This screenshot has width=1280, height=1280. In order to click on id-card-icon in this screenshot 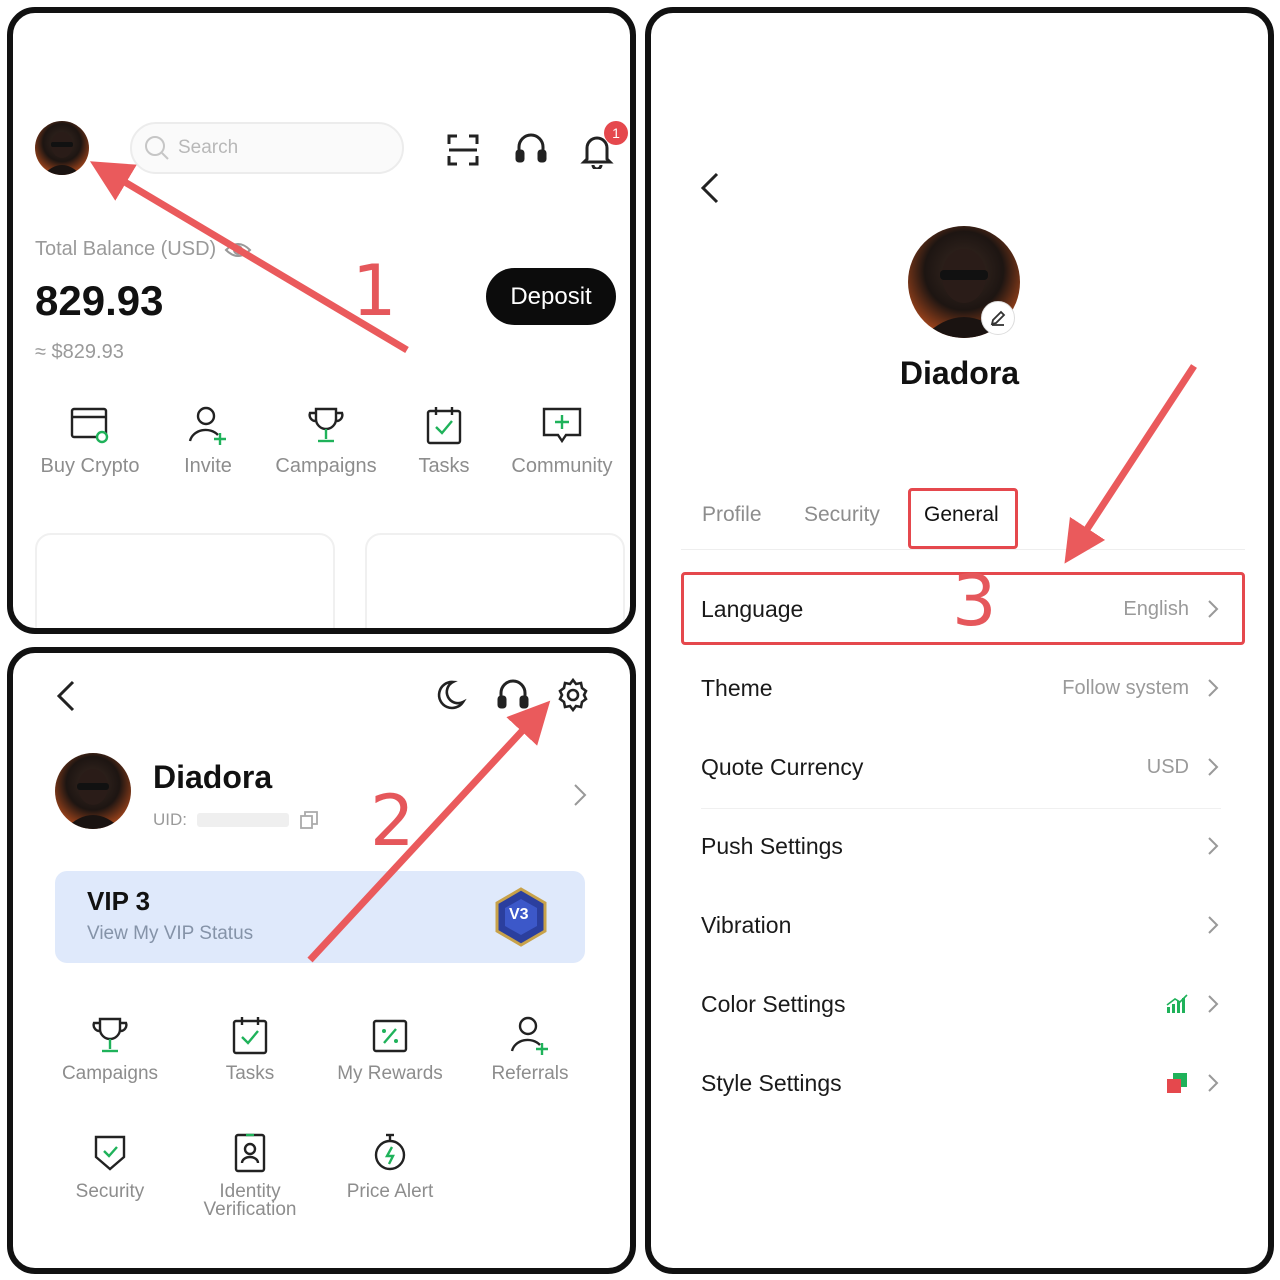, I will do `click(250, 1153)`.